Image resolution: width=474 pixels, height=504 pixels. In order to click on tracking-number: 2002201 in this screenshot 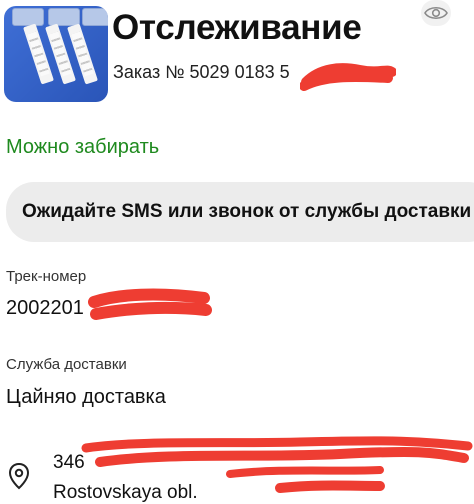, I will do `click(45, 308)`.